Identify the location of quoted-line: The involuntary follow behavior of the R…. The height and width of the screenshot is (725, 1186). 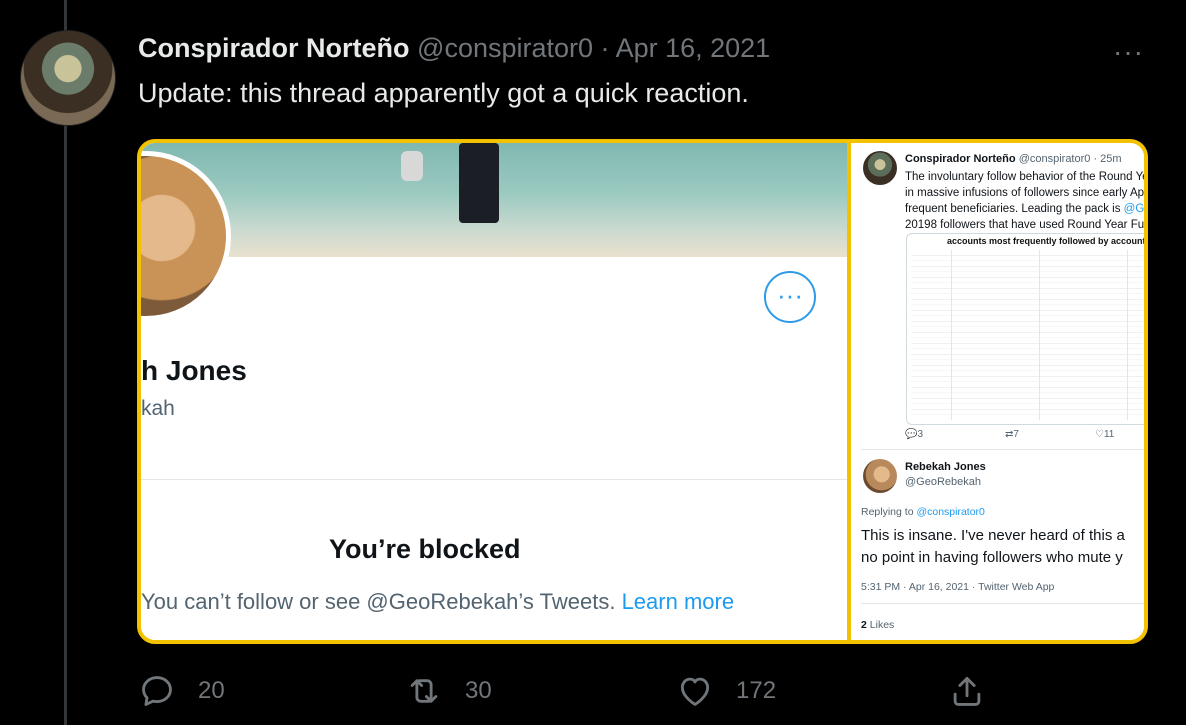
(1024, 177).